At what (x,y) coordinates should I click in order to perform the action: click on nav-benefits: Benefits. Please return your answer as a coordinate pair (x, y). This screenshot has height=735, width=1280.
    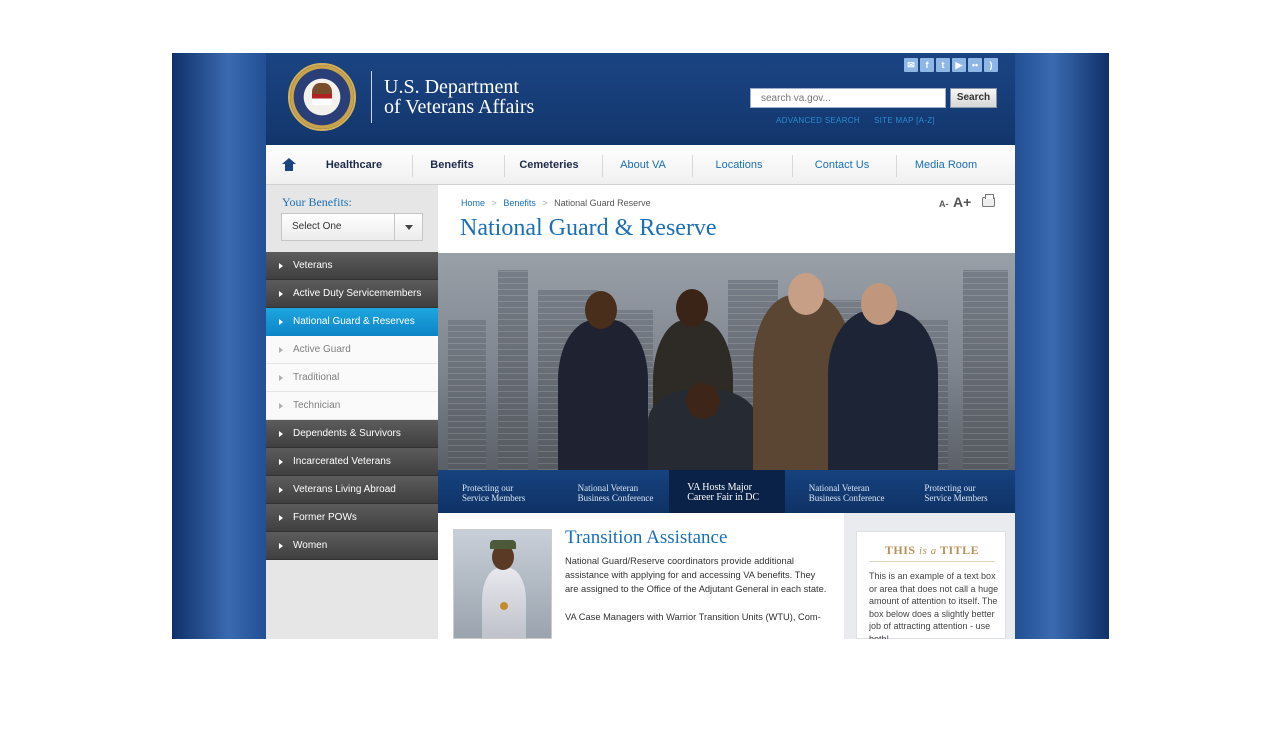
    Looking at the image, I should click on (452, 165).